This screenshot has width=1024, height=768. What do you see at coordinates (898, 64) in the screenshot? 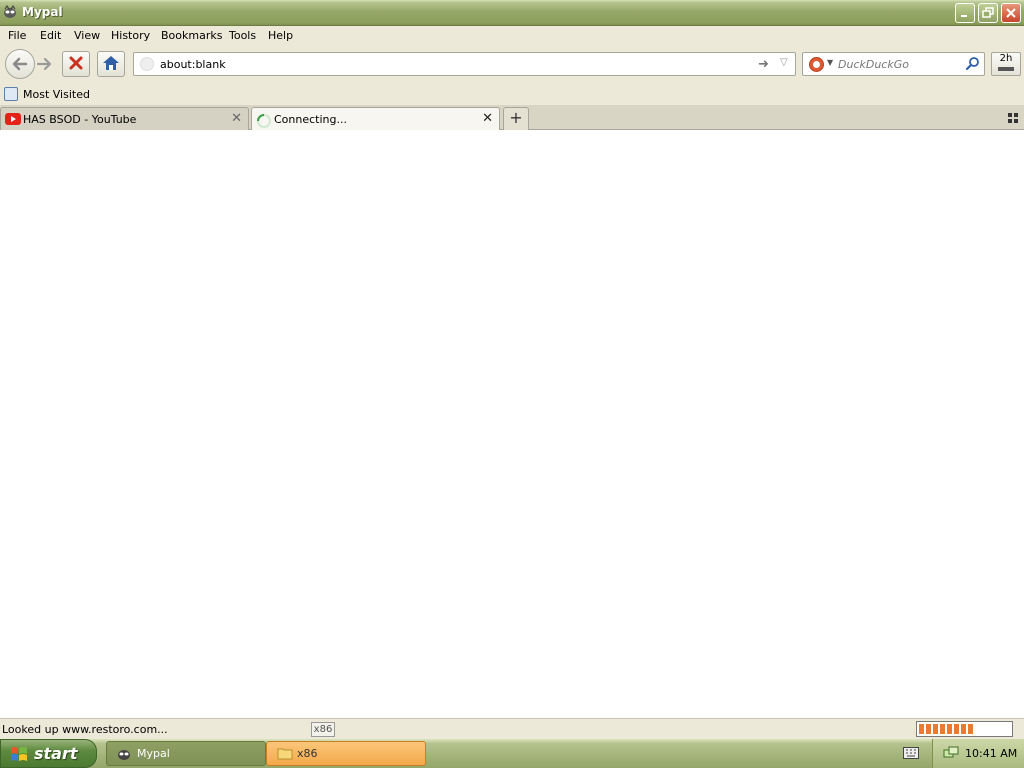
I see `search-input` at bounding box center [898, 64].